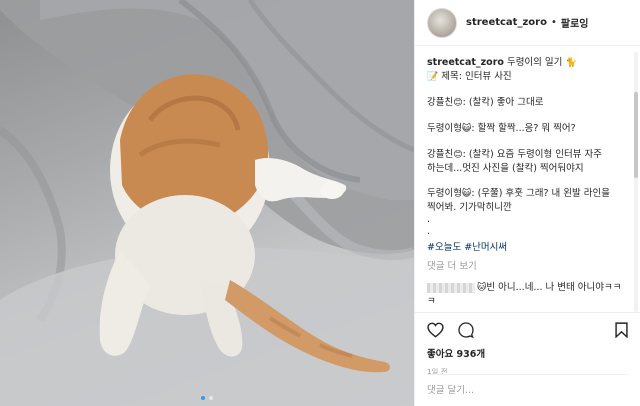  What do you see at coordinates (482, 288) in the screenshot?
I see `cat-emoji-icon: 🐱` at bounding box center [482, 288].